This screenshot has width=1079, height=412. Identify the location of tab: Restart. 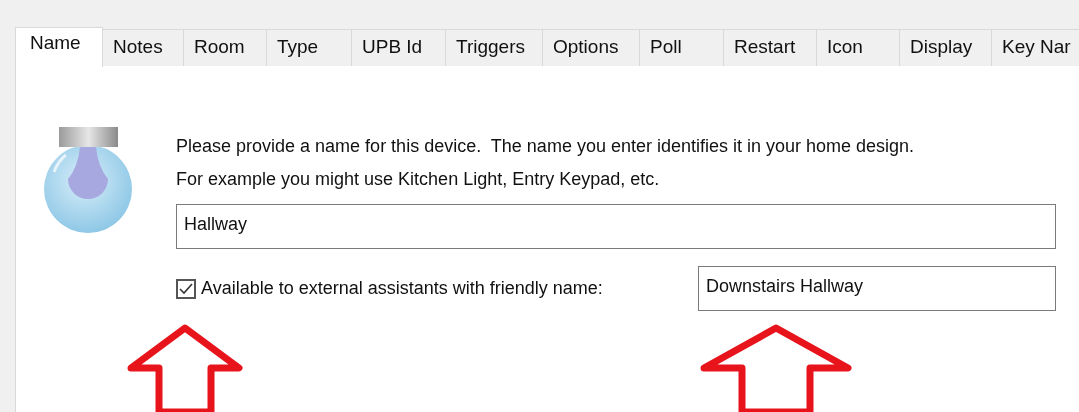
(770, 47).